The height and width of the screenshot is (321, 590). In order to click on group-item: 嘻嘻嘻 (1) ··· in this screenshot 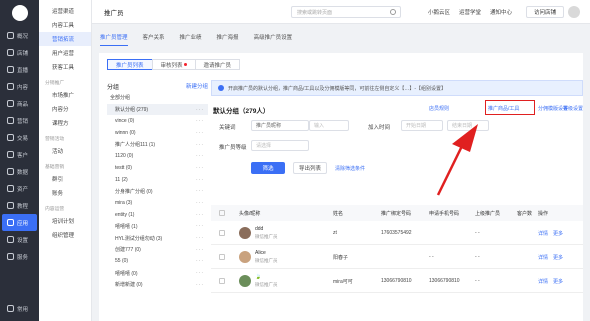, I will do `click(157, 227)`.